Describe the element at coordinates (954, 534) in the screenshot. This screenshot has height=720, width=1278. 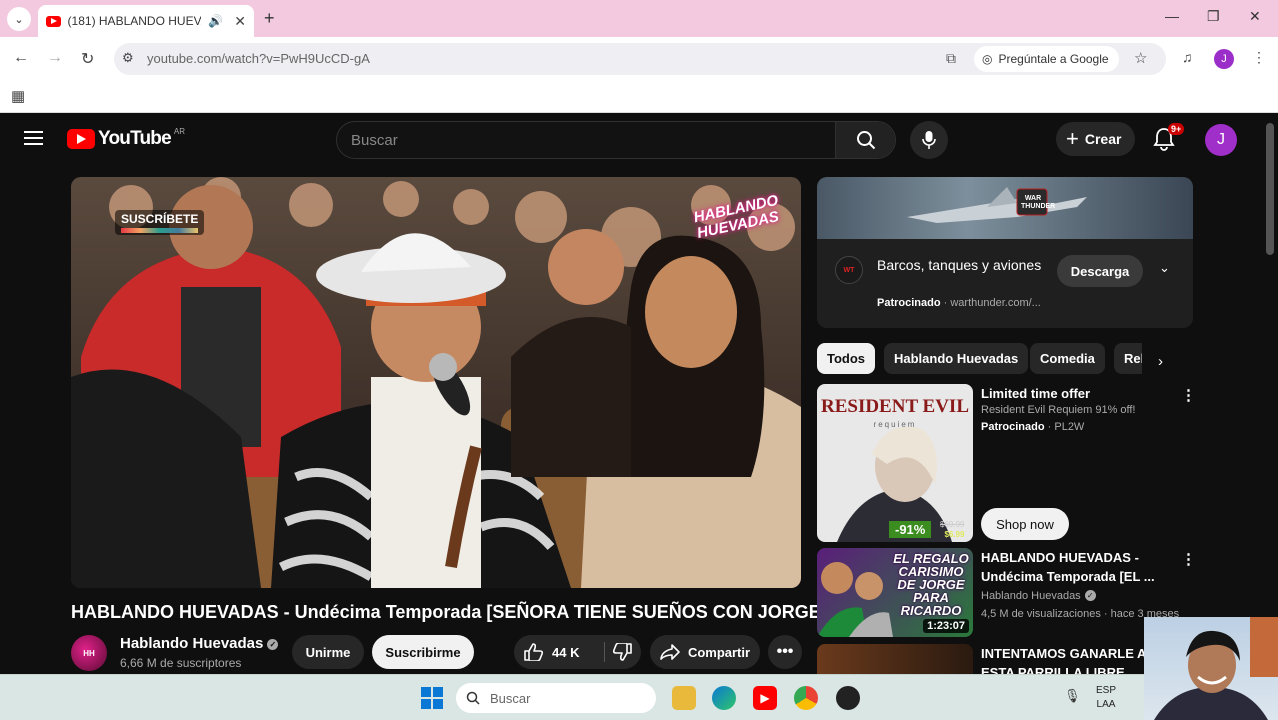
I see `new-price: $6.99` at that location.